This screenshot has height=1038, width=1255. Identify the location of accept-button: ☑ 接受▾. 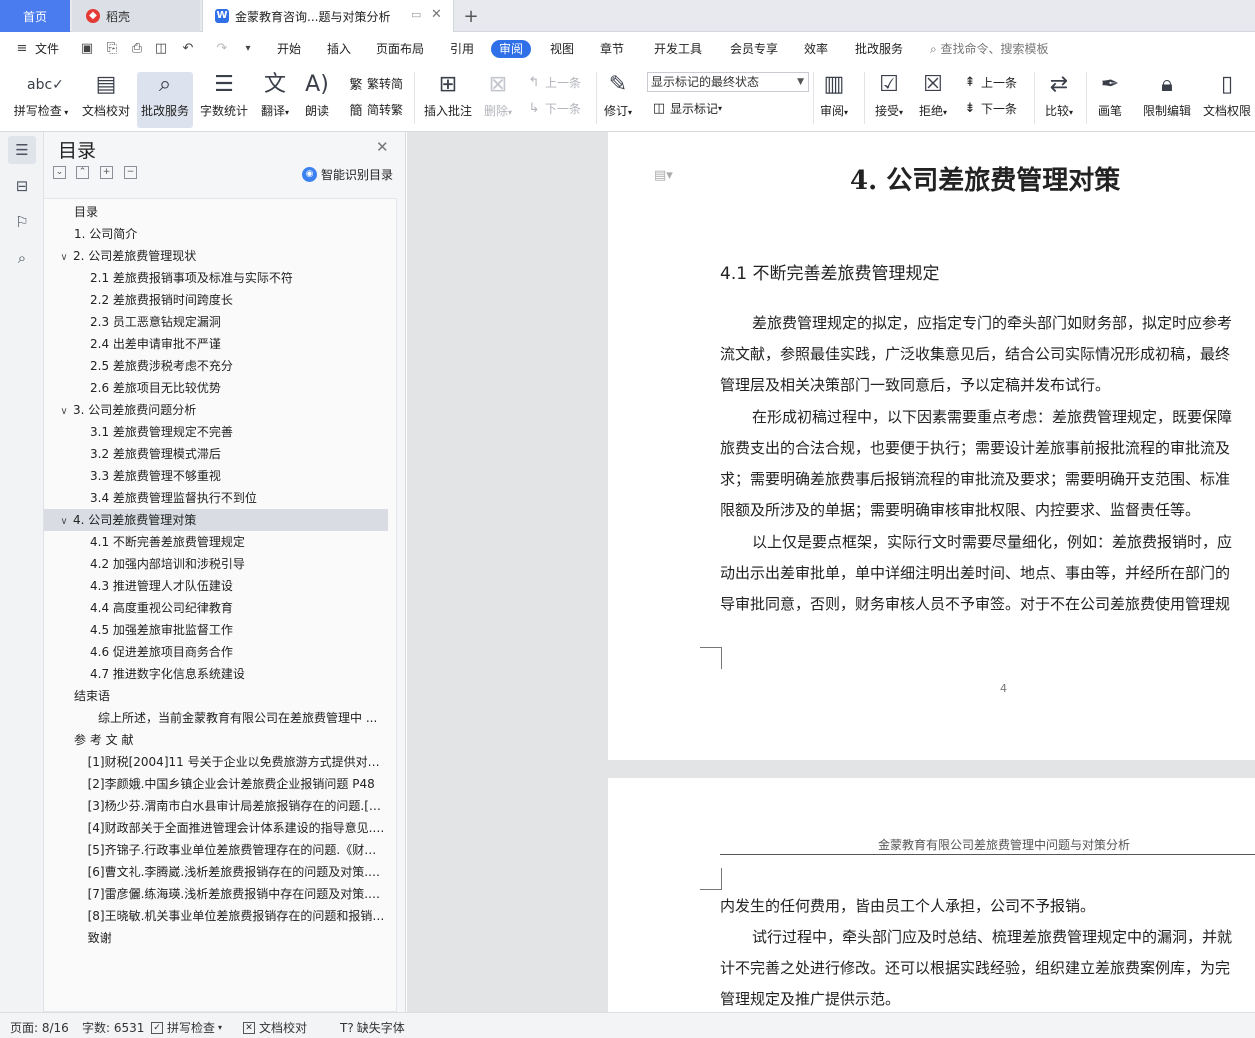
(889, 95).